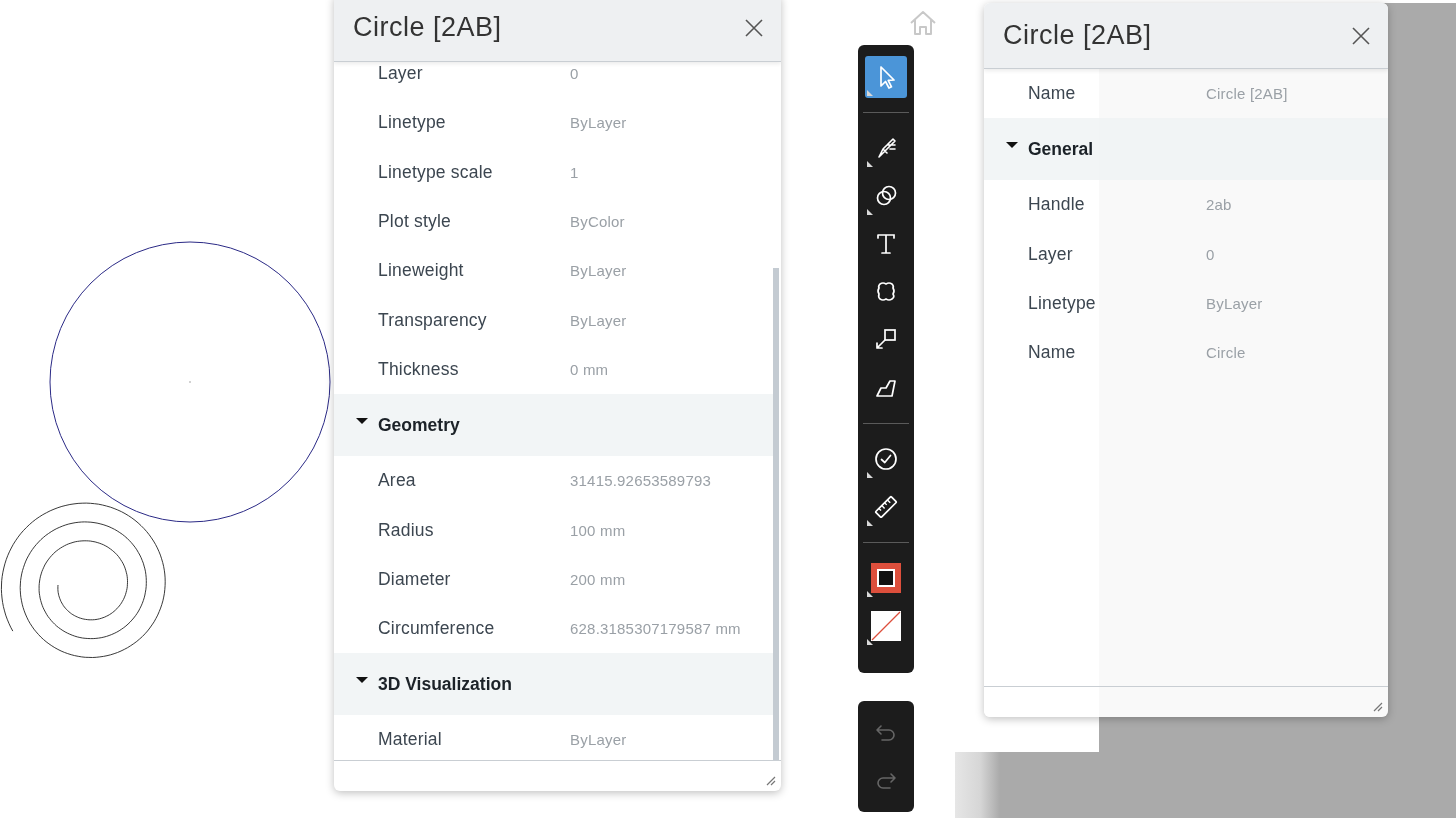 This screenshot has width=1456, height=818. I want to click on property-label: Material, so click(410, 740).